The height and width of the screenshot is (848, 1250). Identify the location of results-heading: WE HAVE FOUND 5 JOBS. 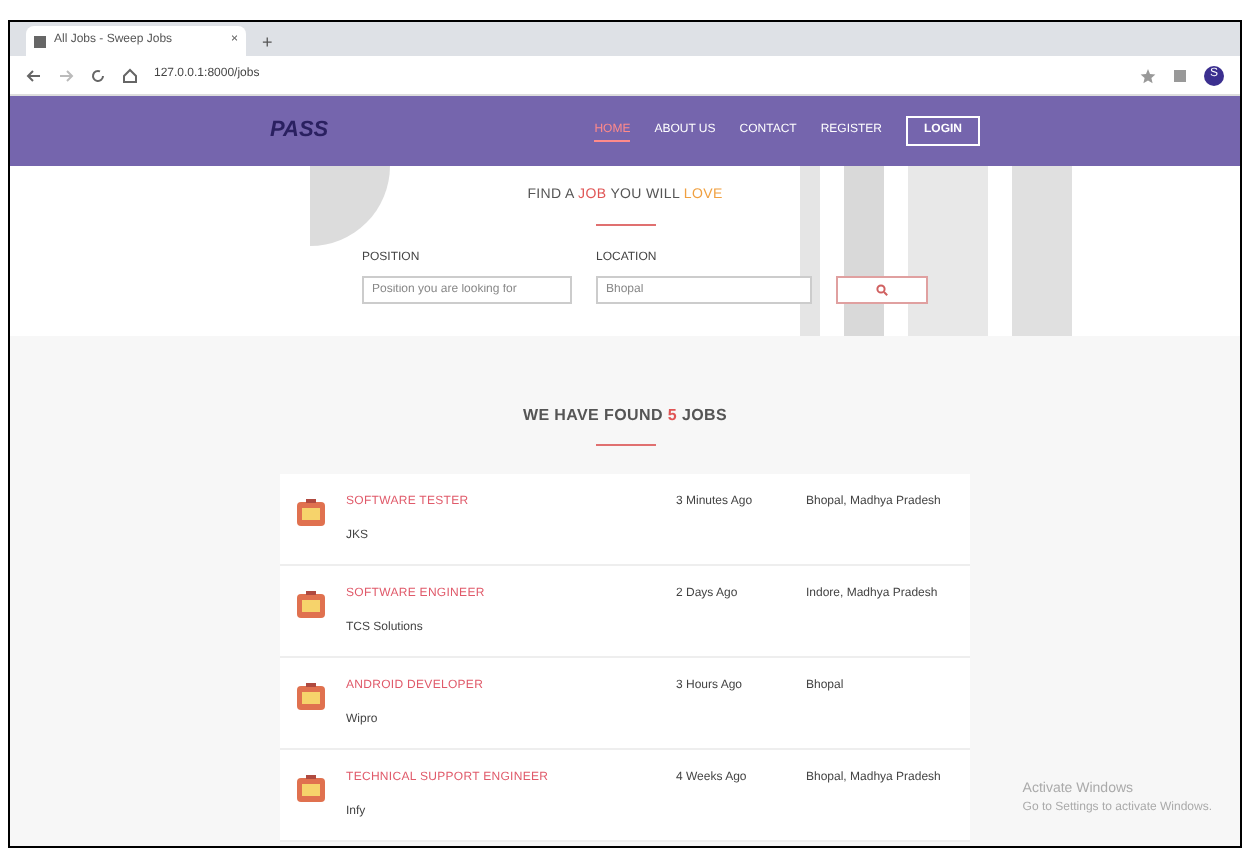
(625, 416).